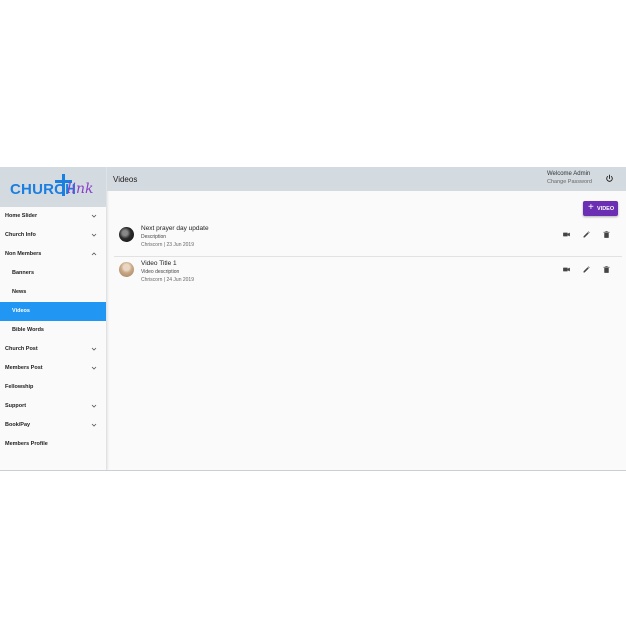 The width and height of the screenshot is (626, 626). I want to click on row-divider, so click(368, 256).